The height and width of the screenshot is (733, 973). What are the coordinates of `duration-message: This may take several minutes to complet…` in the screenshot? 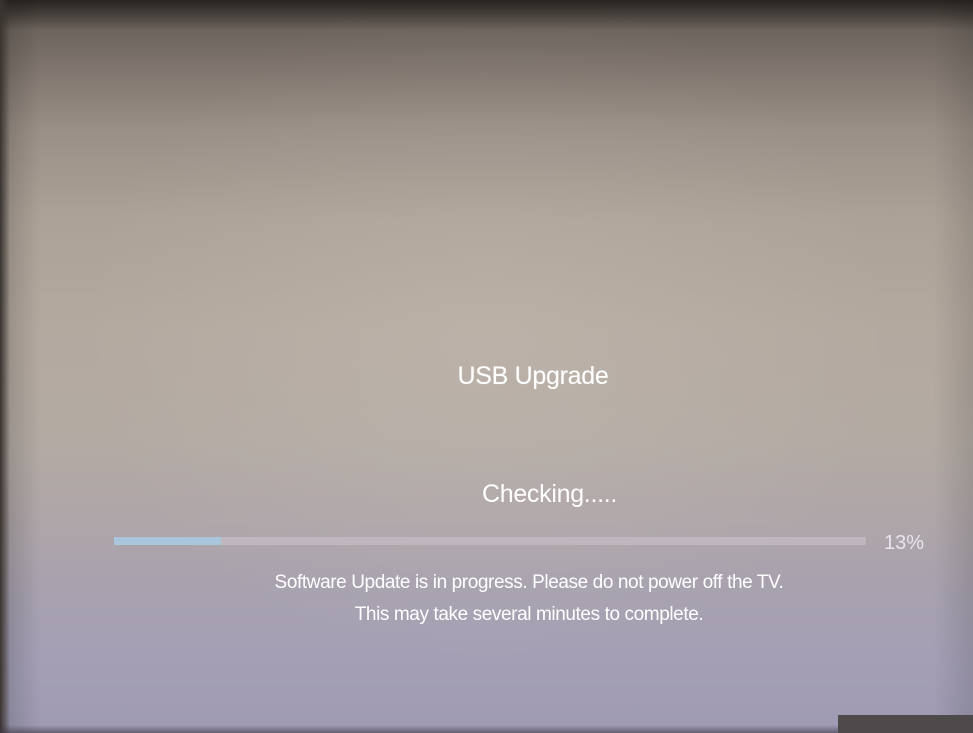 It's located at (529, 614).